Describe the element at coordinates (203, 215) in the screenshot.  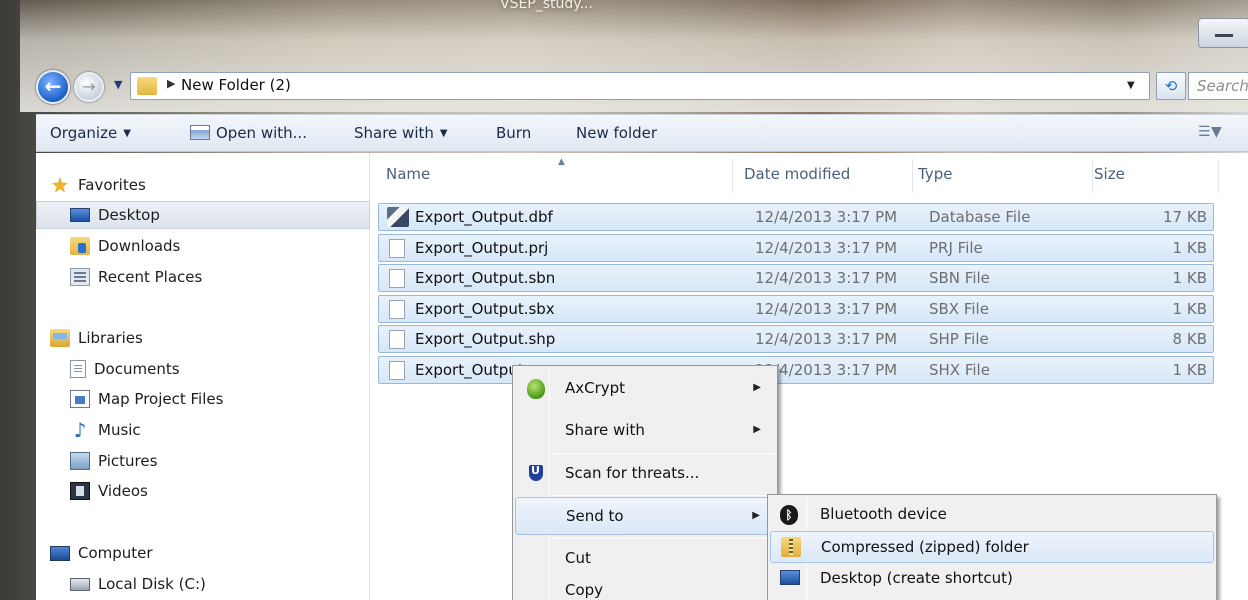
I see `nav-desktop: Desktop` at that location.